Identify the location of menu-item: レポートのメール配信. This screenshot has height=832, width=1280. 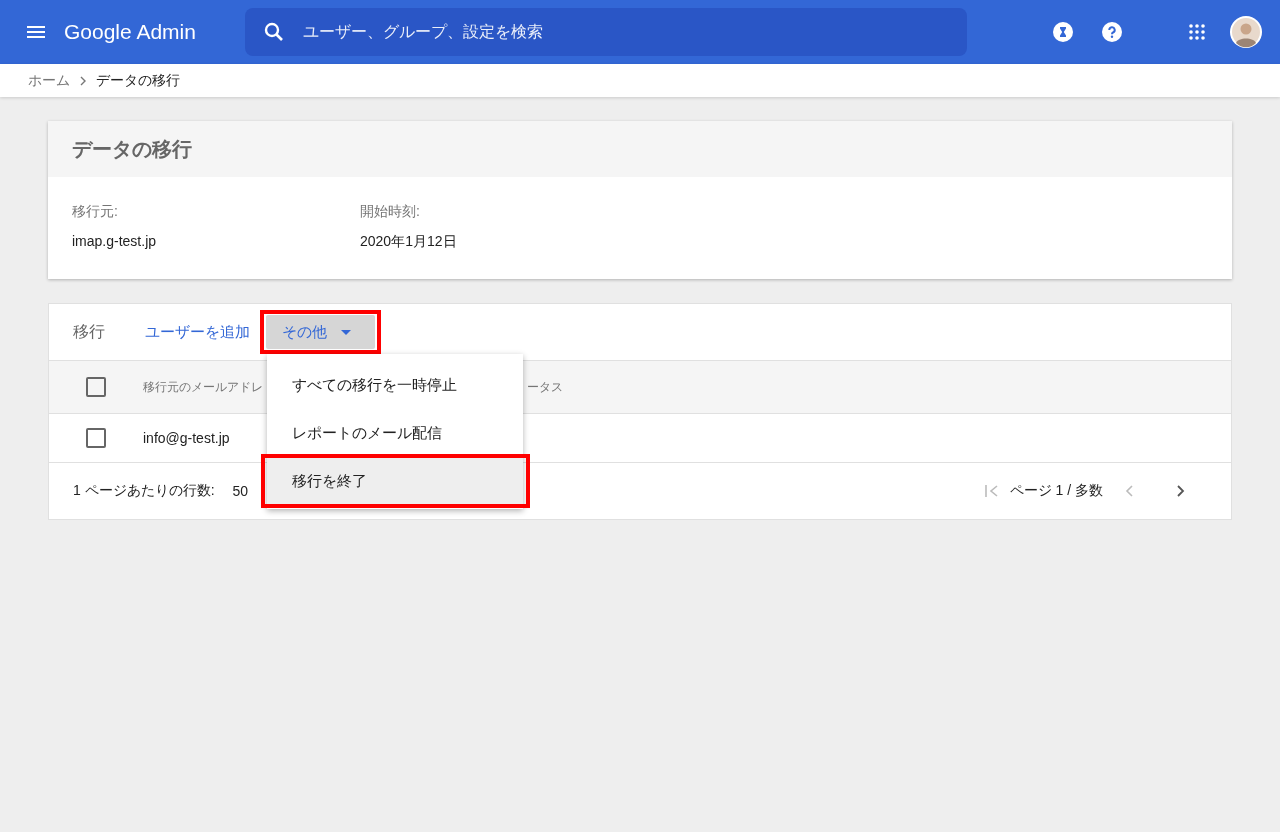
(395, 433).